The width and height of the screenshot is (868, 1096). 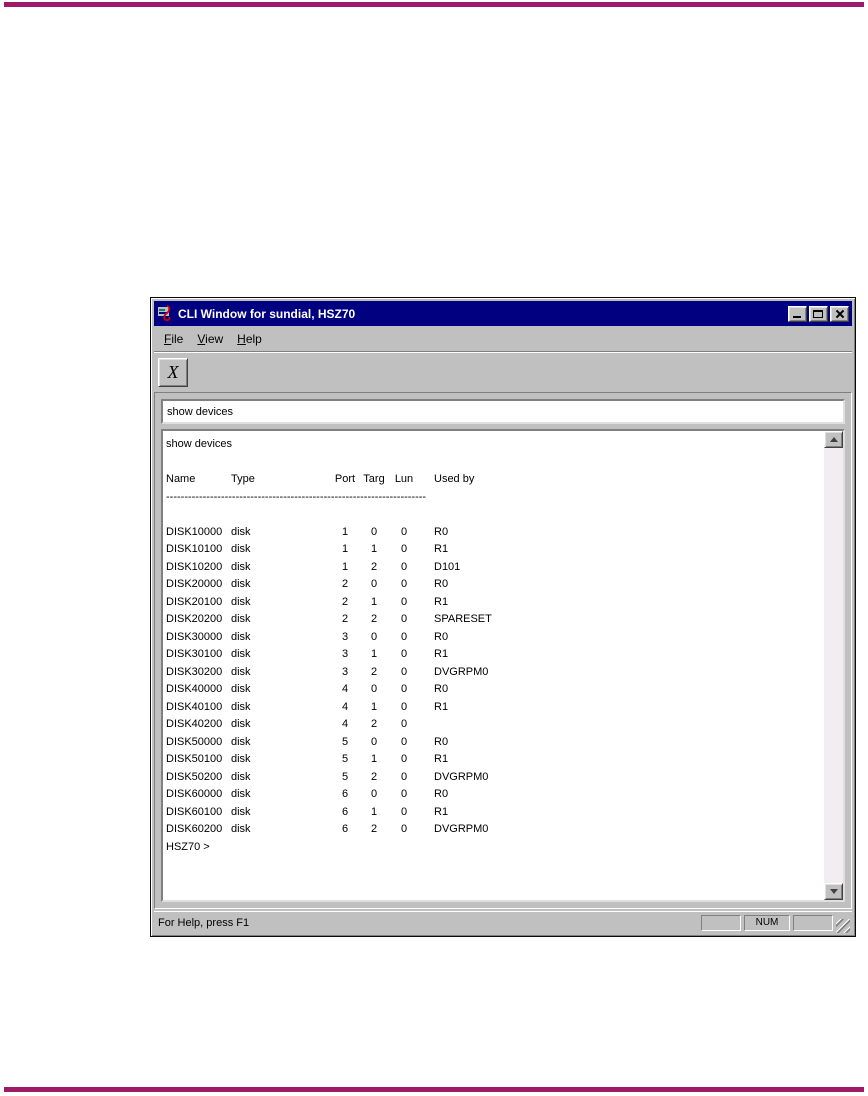 I want to click on arrow-down-icon, so click(x=833, y=891).